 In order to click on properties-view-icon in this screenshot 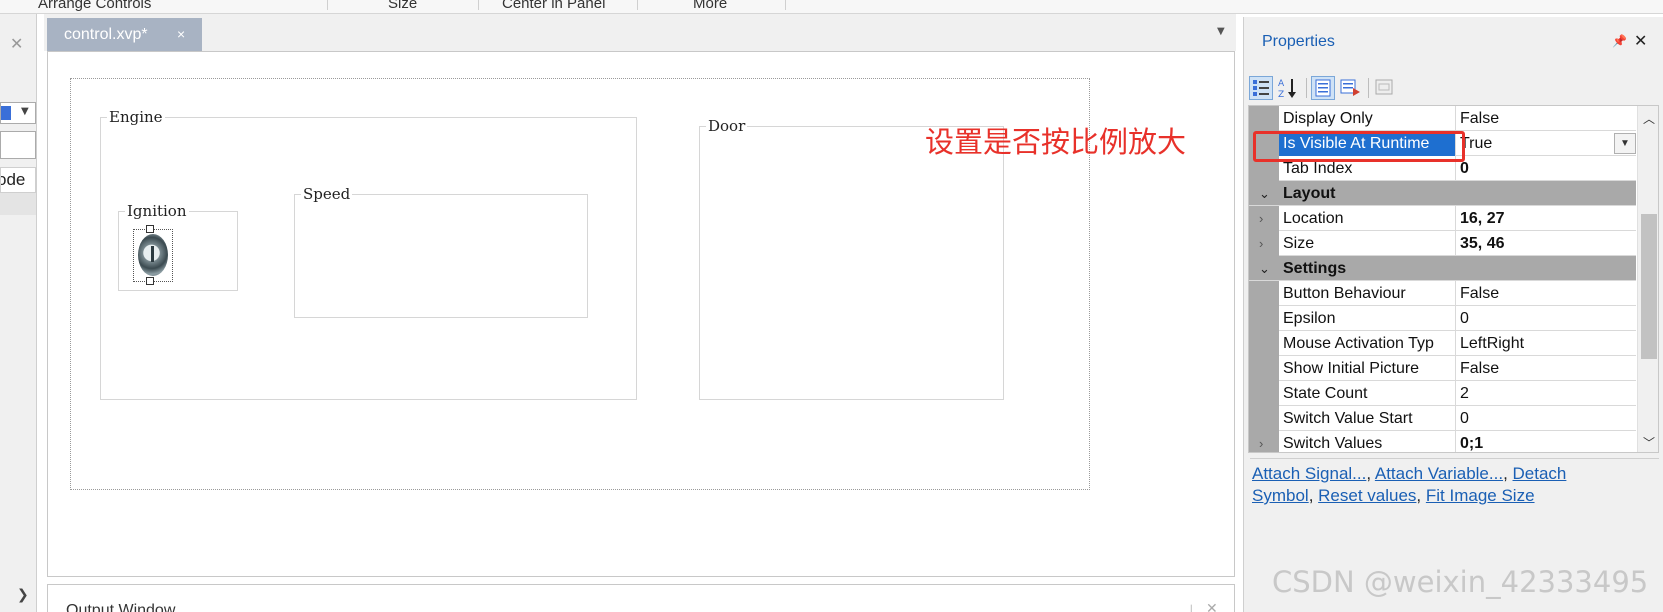, I will do `click(1323, 88)`.